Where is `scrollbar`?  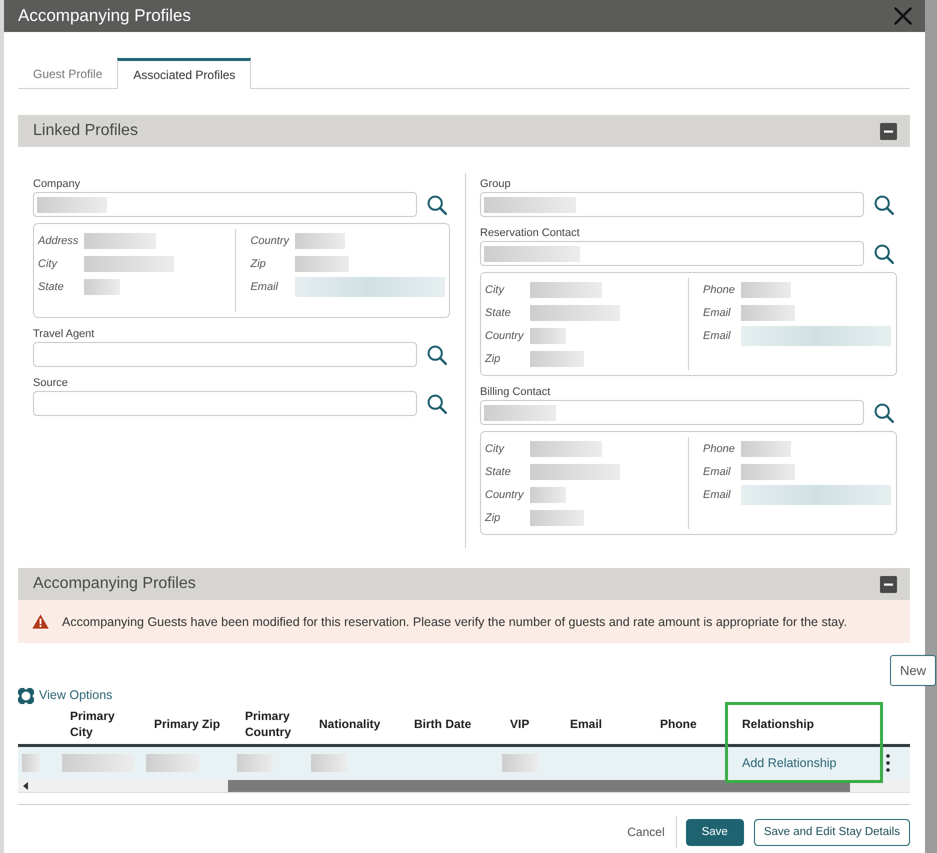 scrollbar is located at coordinates (464, 786).